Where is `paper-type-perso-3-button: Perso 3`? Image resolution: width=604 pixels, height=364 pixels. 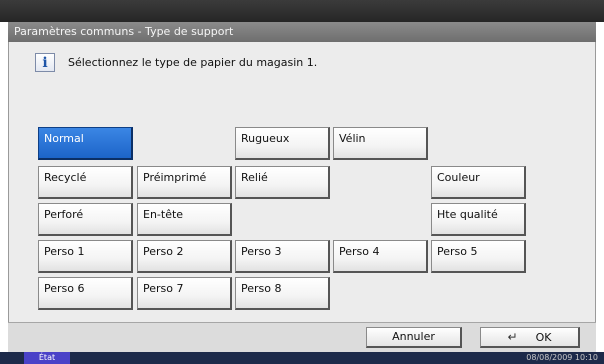
paper-type-perso-3-button: Perso 3 is located at coordinates (282, 256).